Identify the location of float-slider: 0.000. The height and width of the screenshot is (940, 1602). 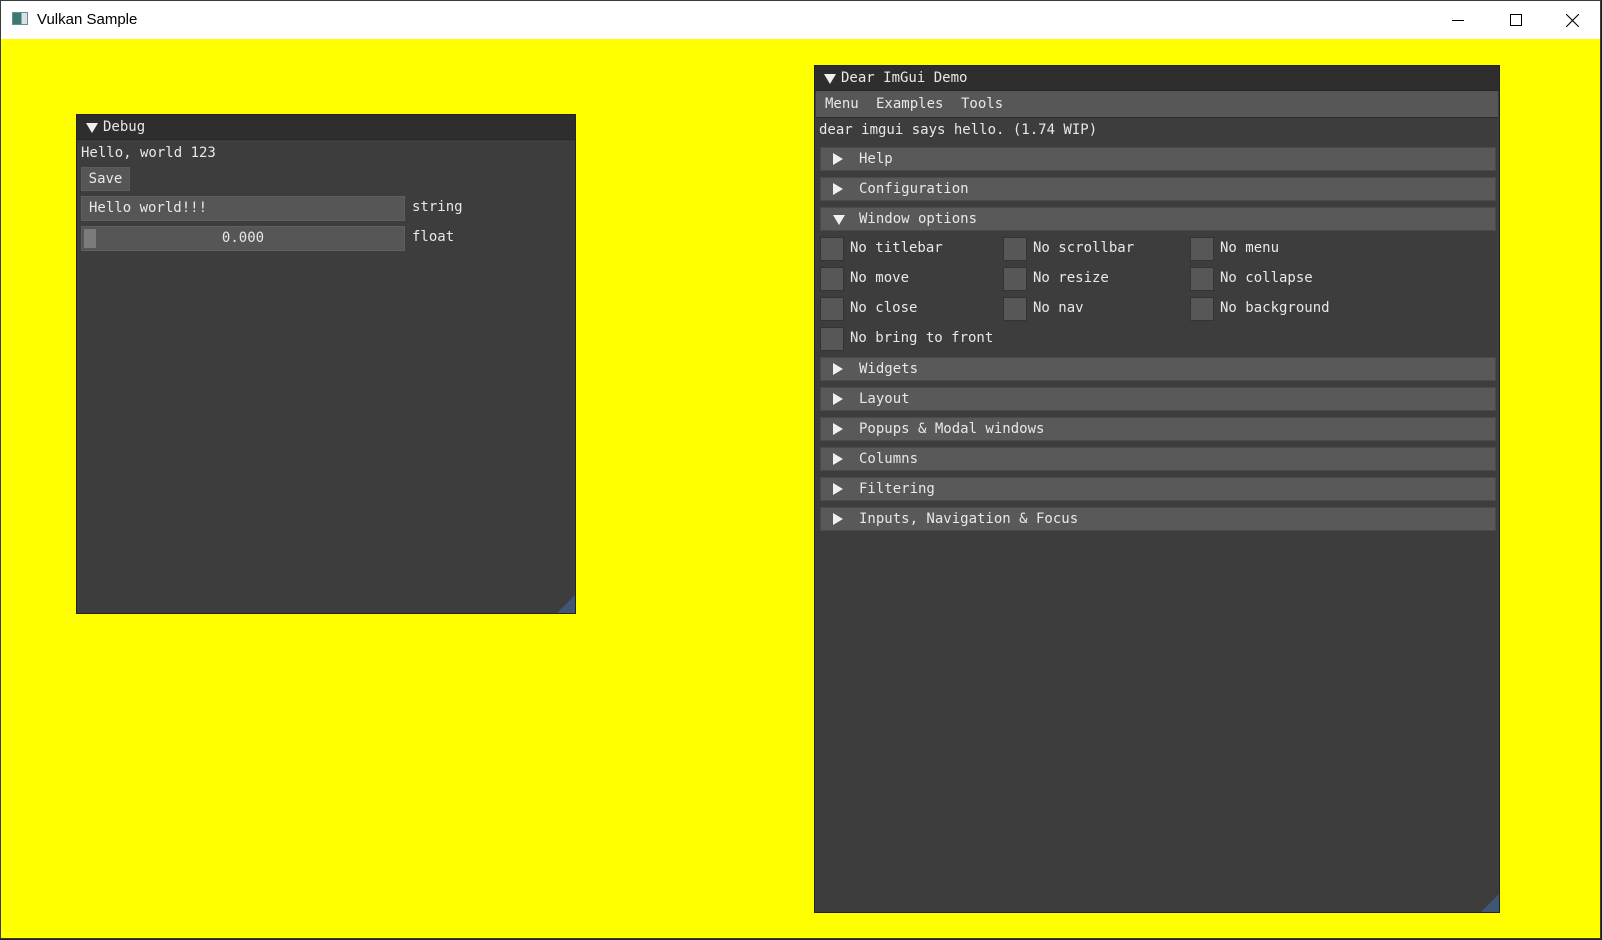
(243, 238).